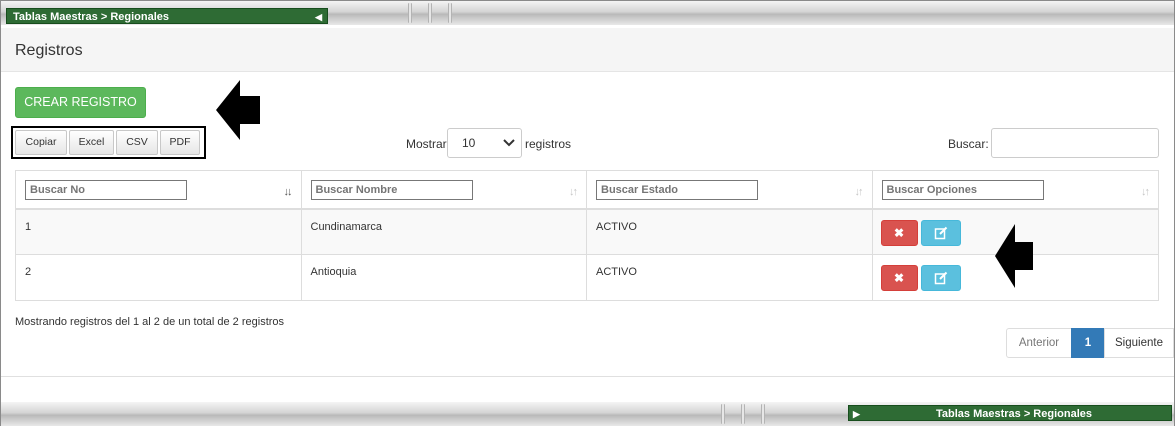 The width and height of the screenshot is (1175, 426). What do you see at coordinates (91, 142) in the screenshot?
I see `excel-button: Excel` at bounding box center [91, 142].